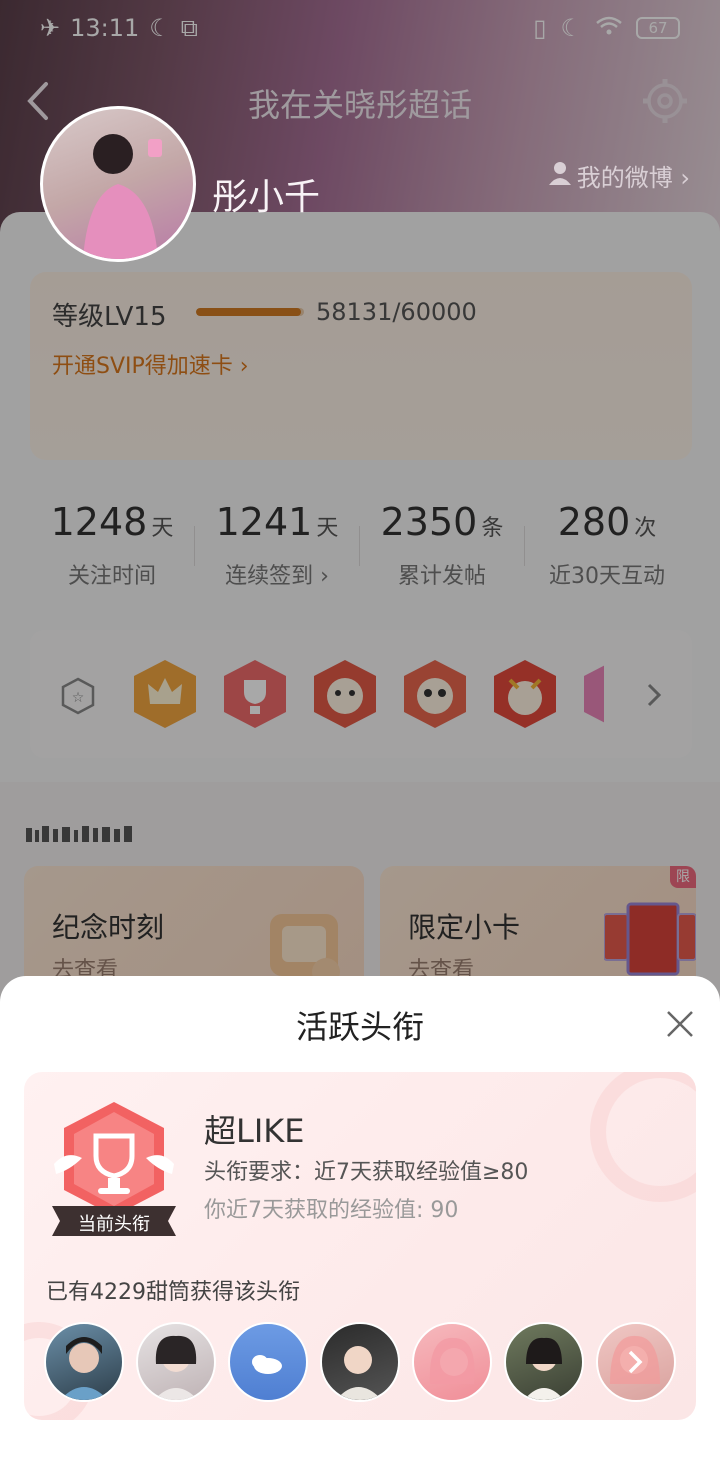 The image size is (720, 1460). What do you see at coordinates (559, 176) in the screenshot?
I see `person-icon` at bounding box center [559, 176].